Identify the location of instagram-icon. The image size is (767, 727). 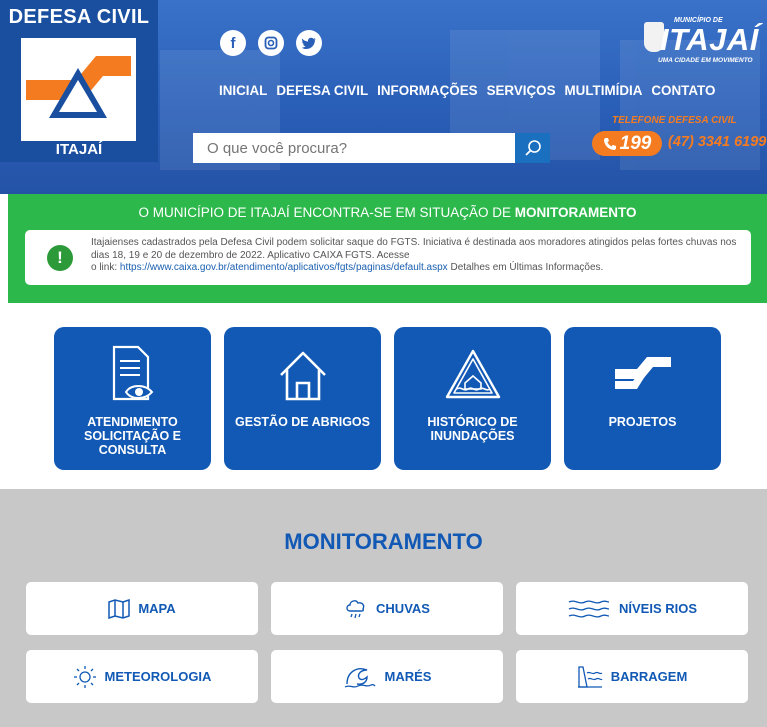
(271, 43).